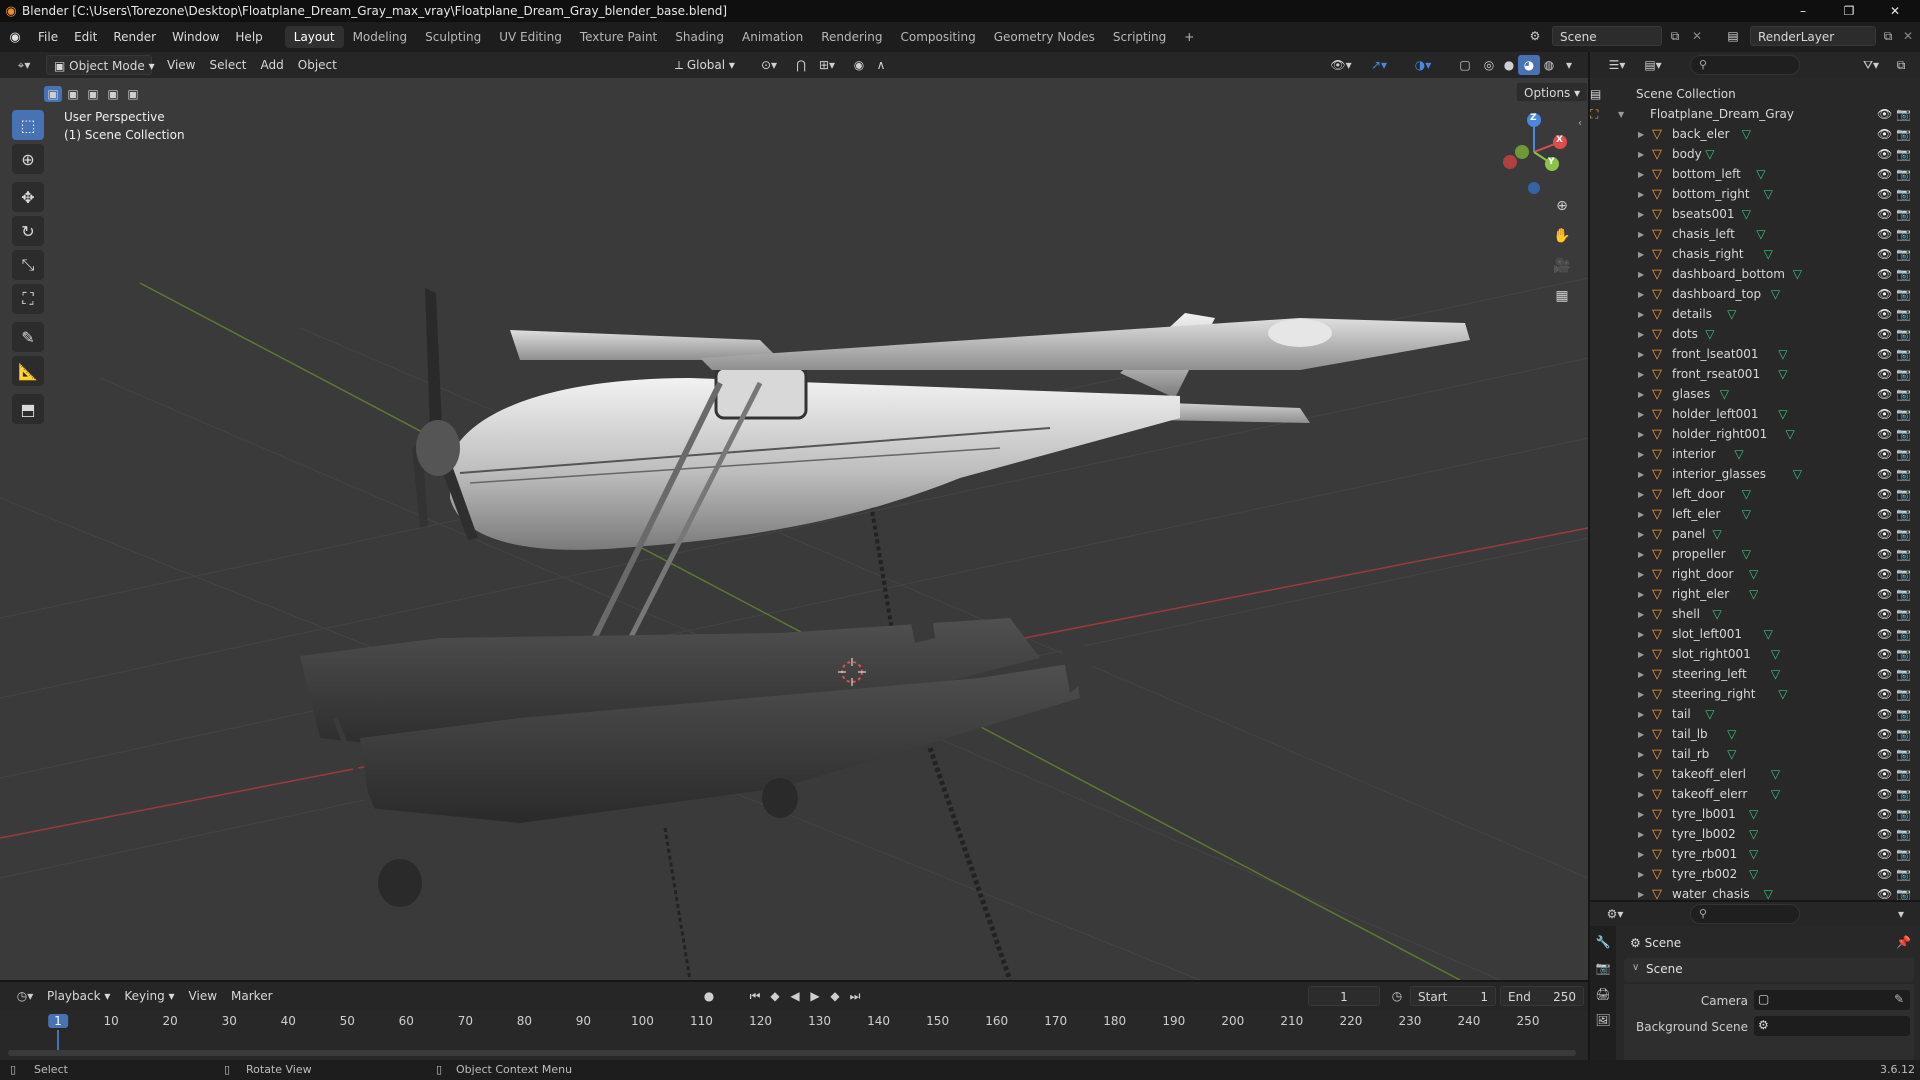  I want to click on select-box-tool-icon: ⬚, so click(28, 125).